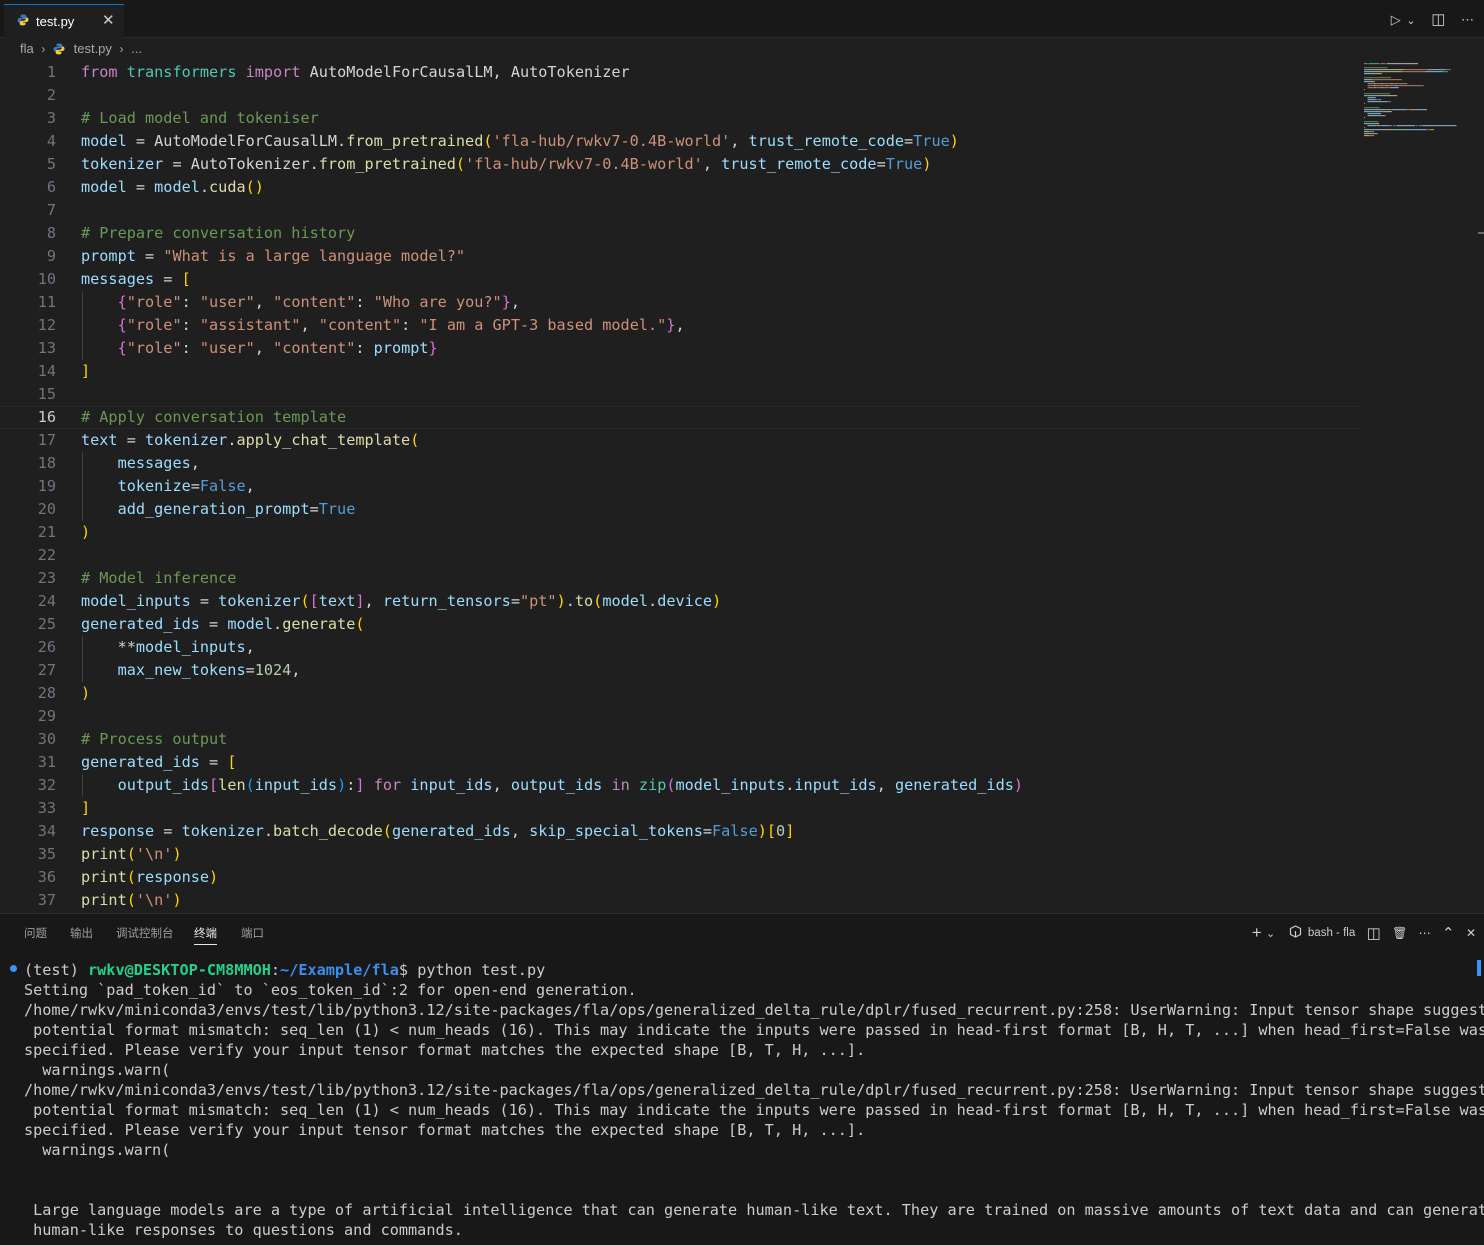  I want to click on code-text: text = tokenizer.apply_chat_template(, so click(250, 440).